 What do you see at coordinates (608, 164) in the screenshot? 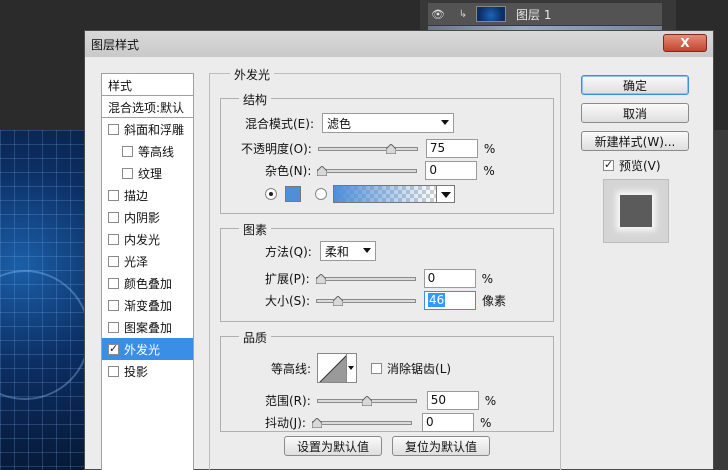
I see `preview-checkbox` at bounding box center [608, 164].